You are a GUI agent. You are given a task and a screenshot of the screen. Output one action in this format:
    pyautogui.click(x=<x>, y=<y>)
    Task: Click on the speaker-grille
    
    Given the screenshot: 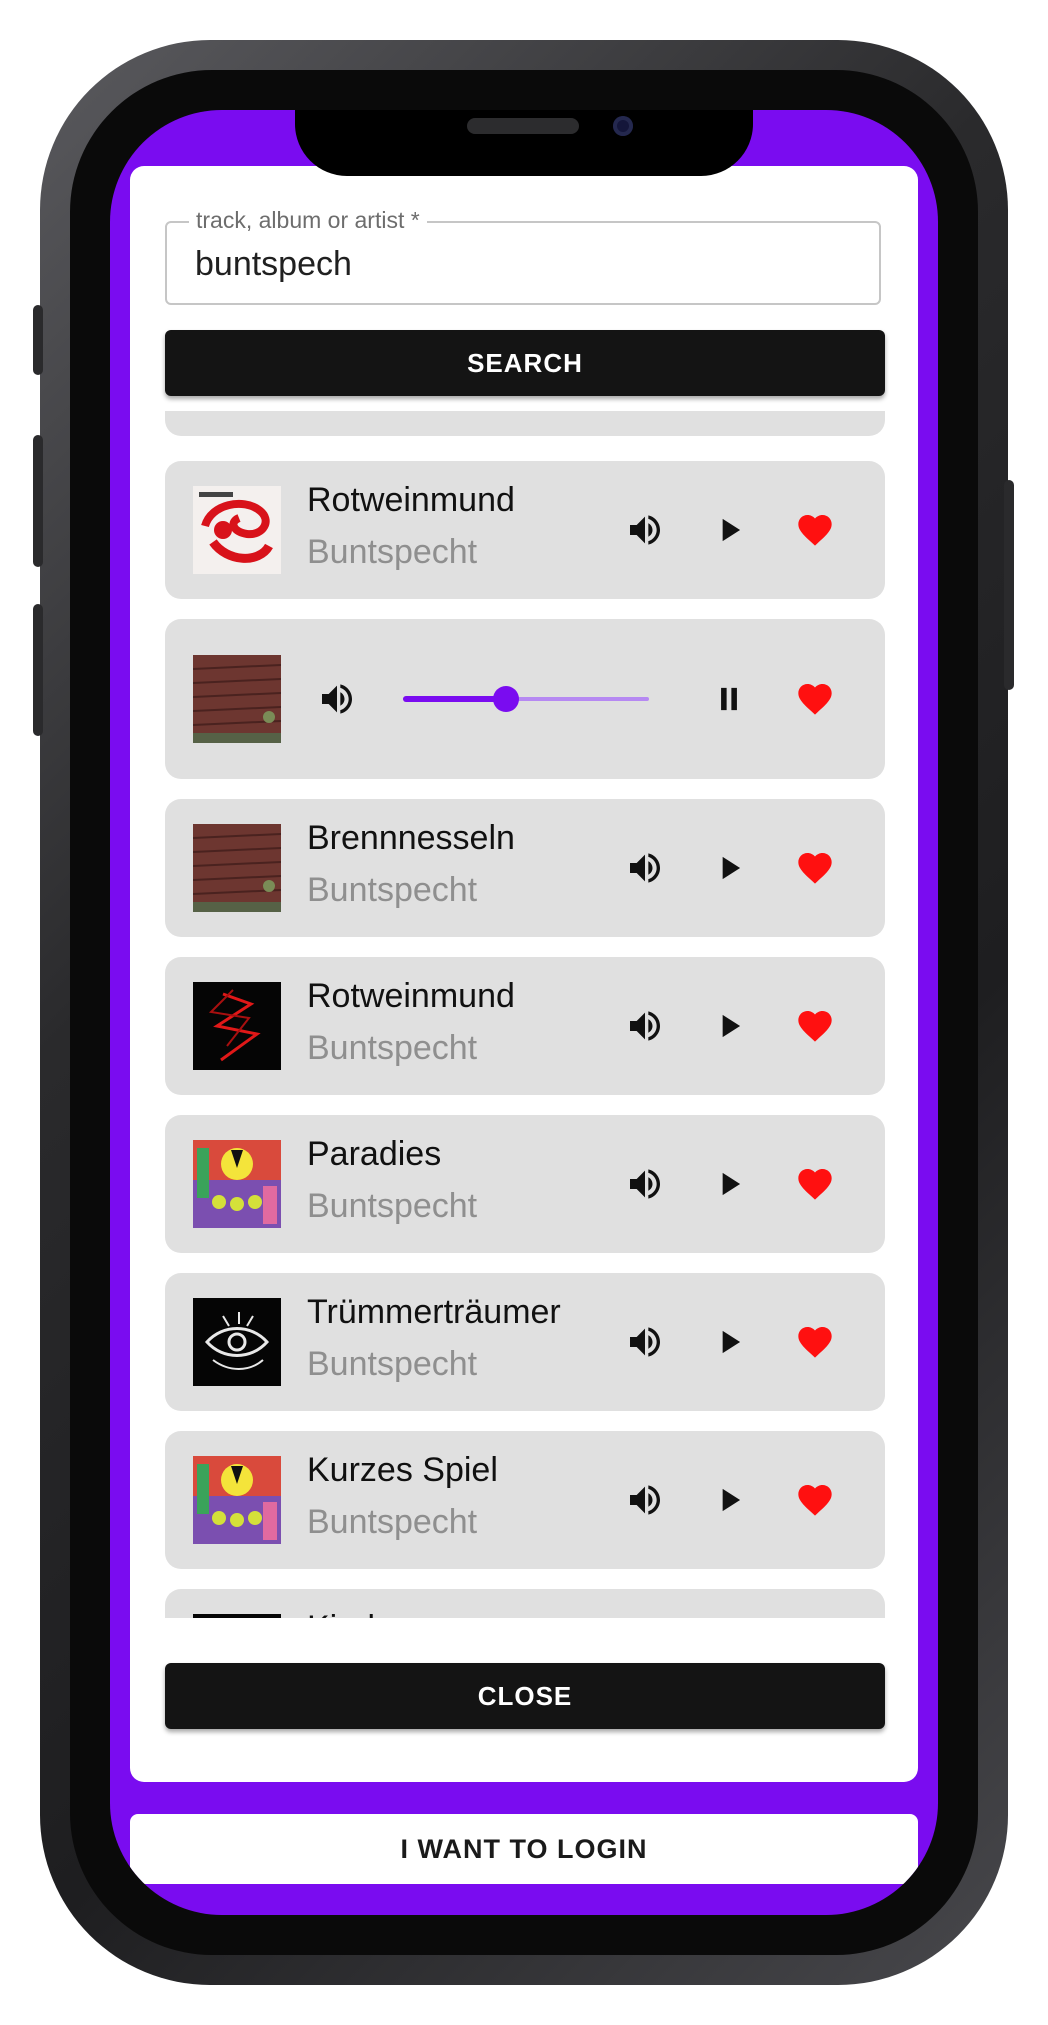 What is the action you would take?
    pyautogui.click(x=523, y=126)
    